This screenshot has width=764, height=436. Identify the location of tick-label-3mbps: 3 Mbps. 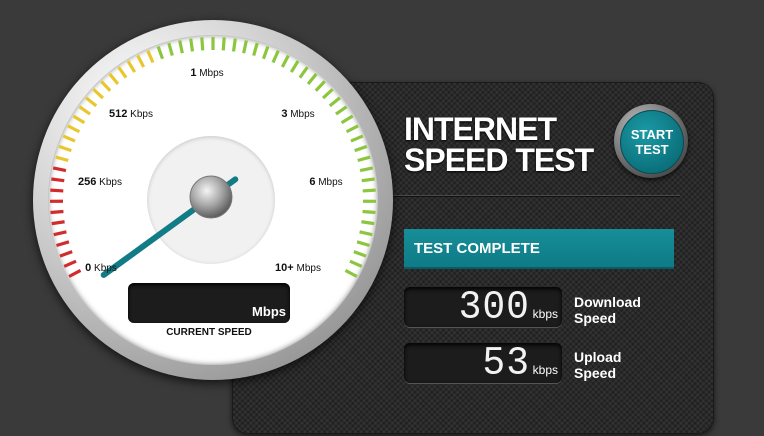
(298, 114).